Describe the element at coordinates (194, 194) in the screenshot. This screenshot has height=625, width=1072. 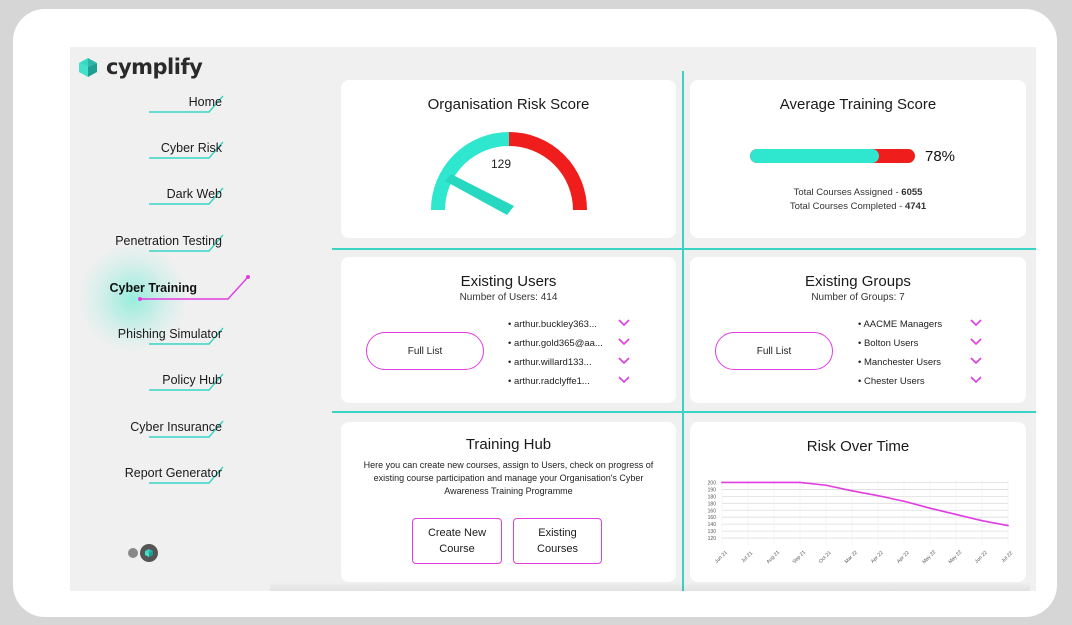
I see `sidebar-item-label: Dark Web` at that location.